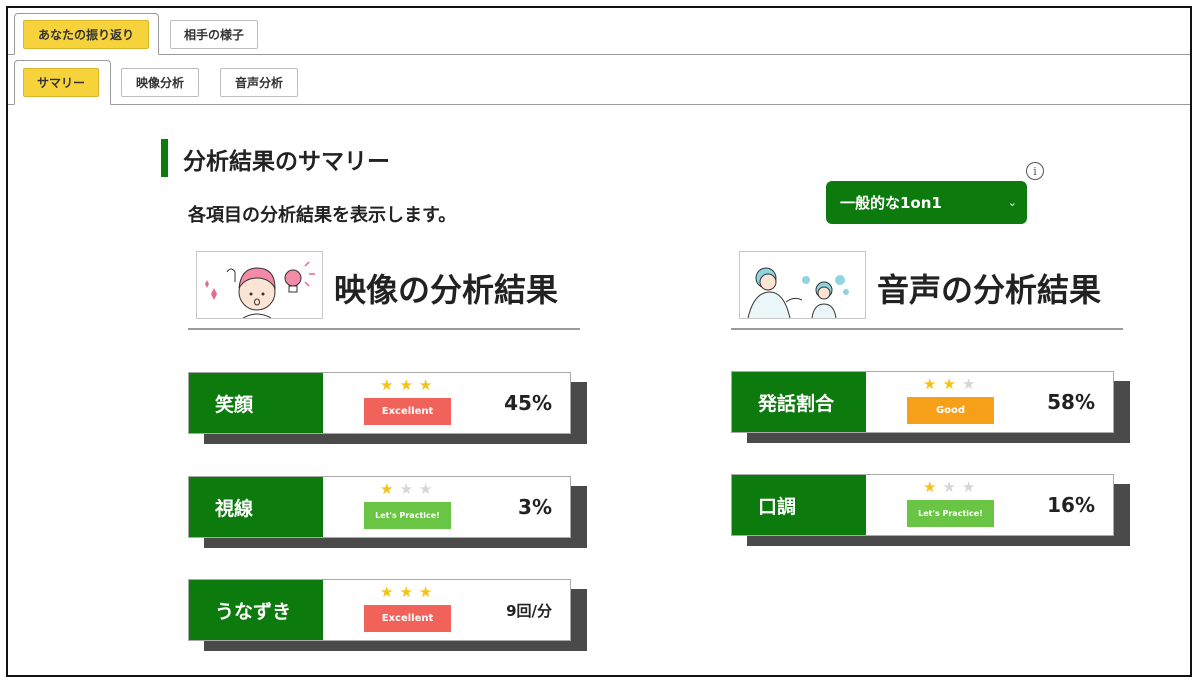  I want to click on audio-header-divider, so click(927, 329).